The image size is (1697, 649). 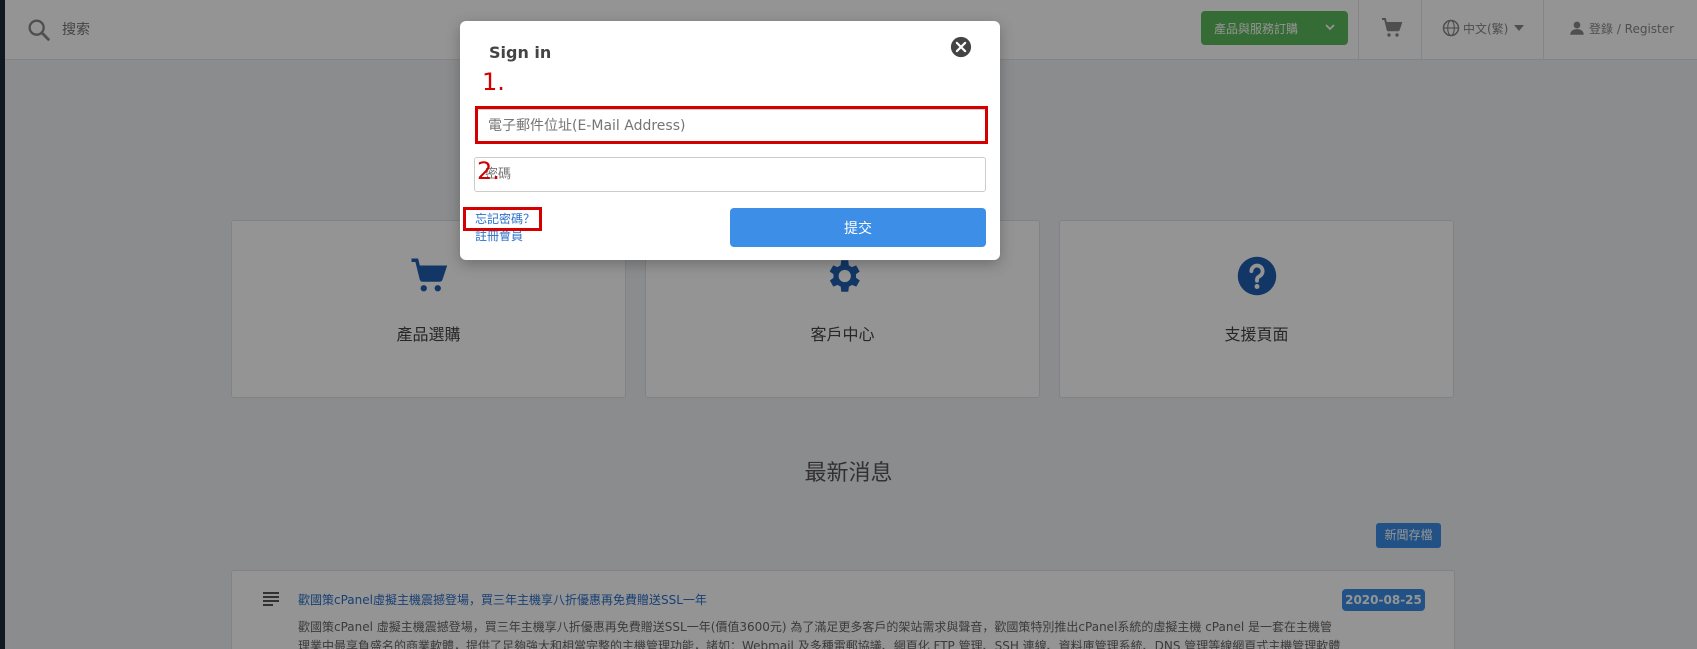 What do you see at coordinates (961, 47) in the screenshot?
I see `close-icon` at bounding box center [961, 47].